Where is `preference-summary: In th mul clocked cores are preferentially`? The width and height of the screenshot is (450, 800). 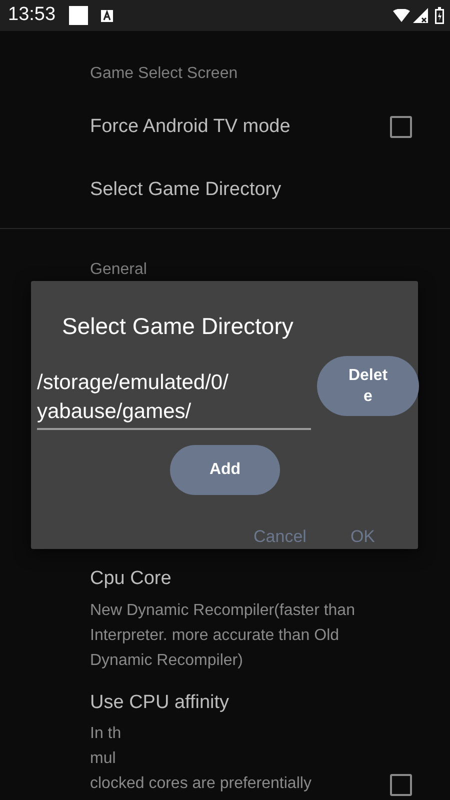 preference-summary: In th mul clocked cores are preferentially is located at coordinates (201, 759).